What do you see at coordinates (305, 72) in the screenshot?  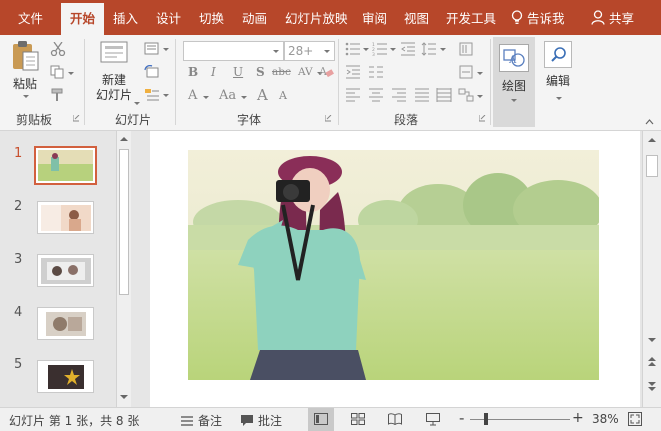 I see `character-spacing-button: AV` at bounding box center [305, 72].